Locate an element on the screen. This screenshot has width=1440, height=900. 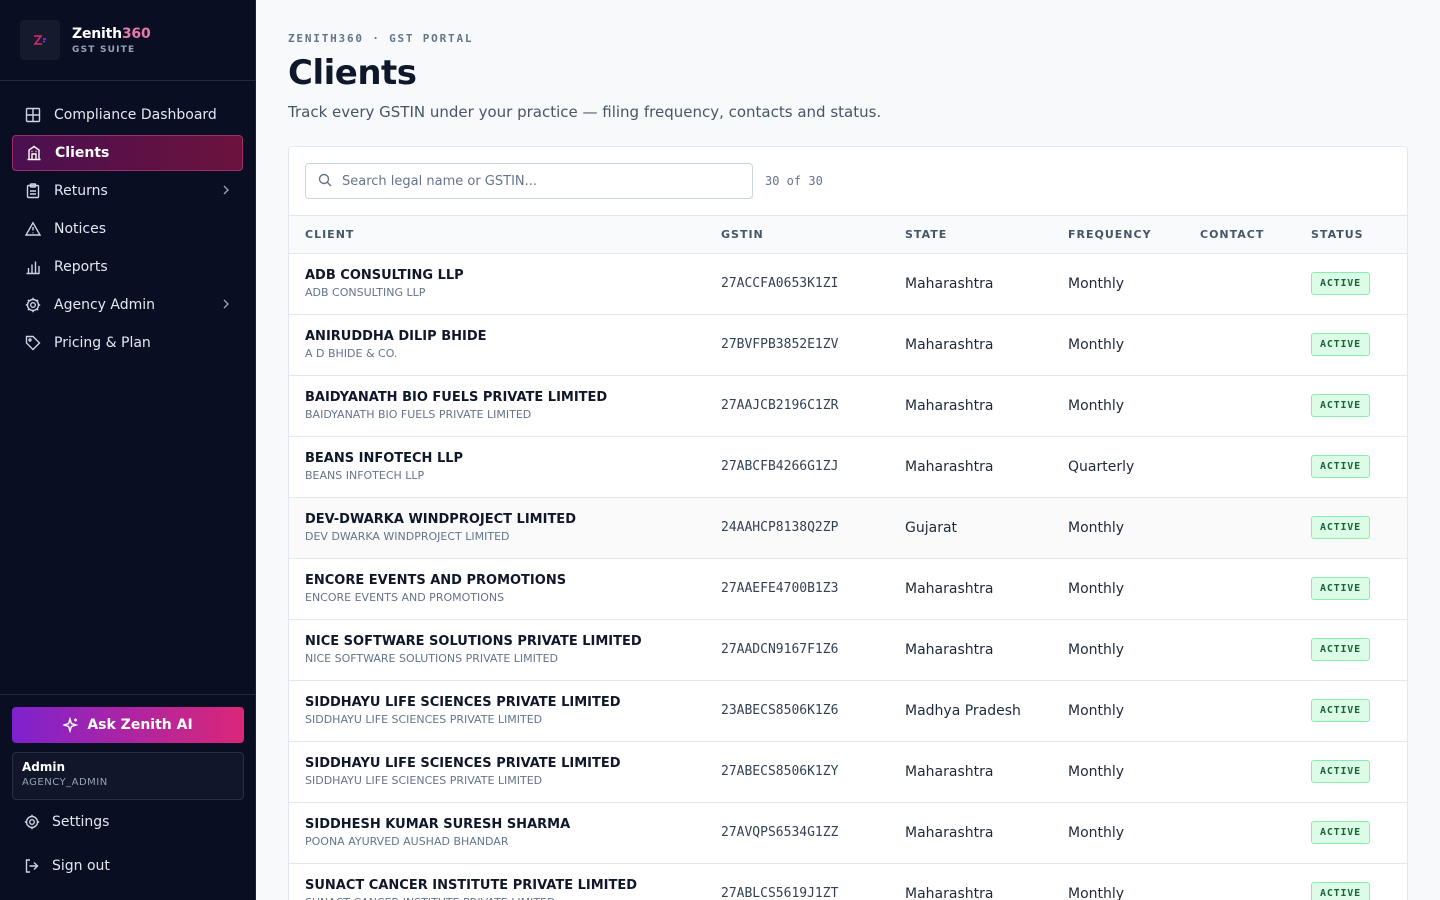
sidebar-item-label: Agency Admin is located at coordinates (105, 305).